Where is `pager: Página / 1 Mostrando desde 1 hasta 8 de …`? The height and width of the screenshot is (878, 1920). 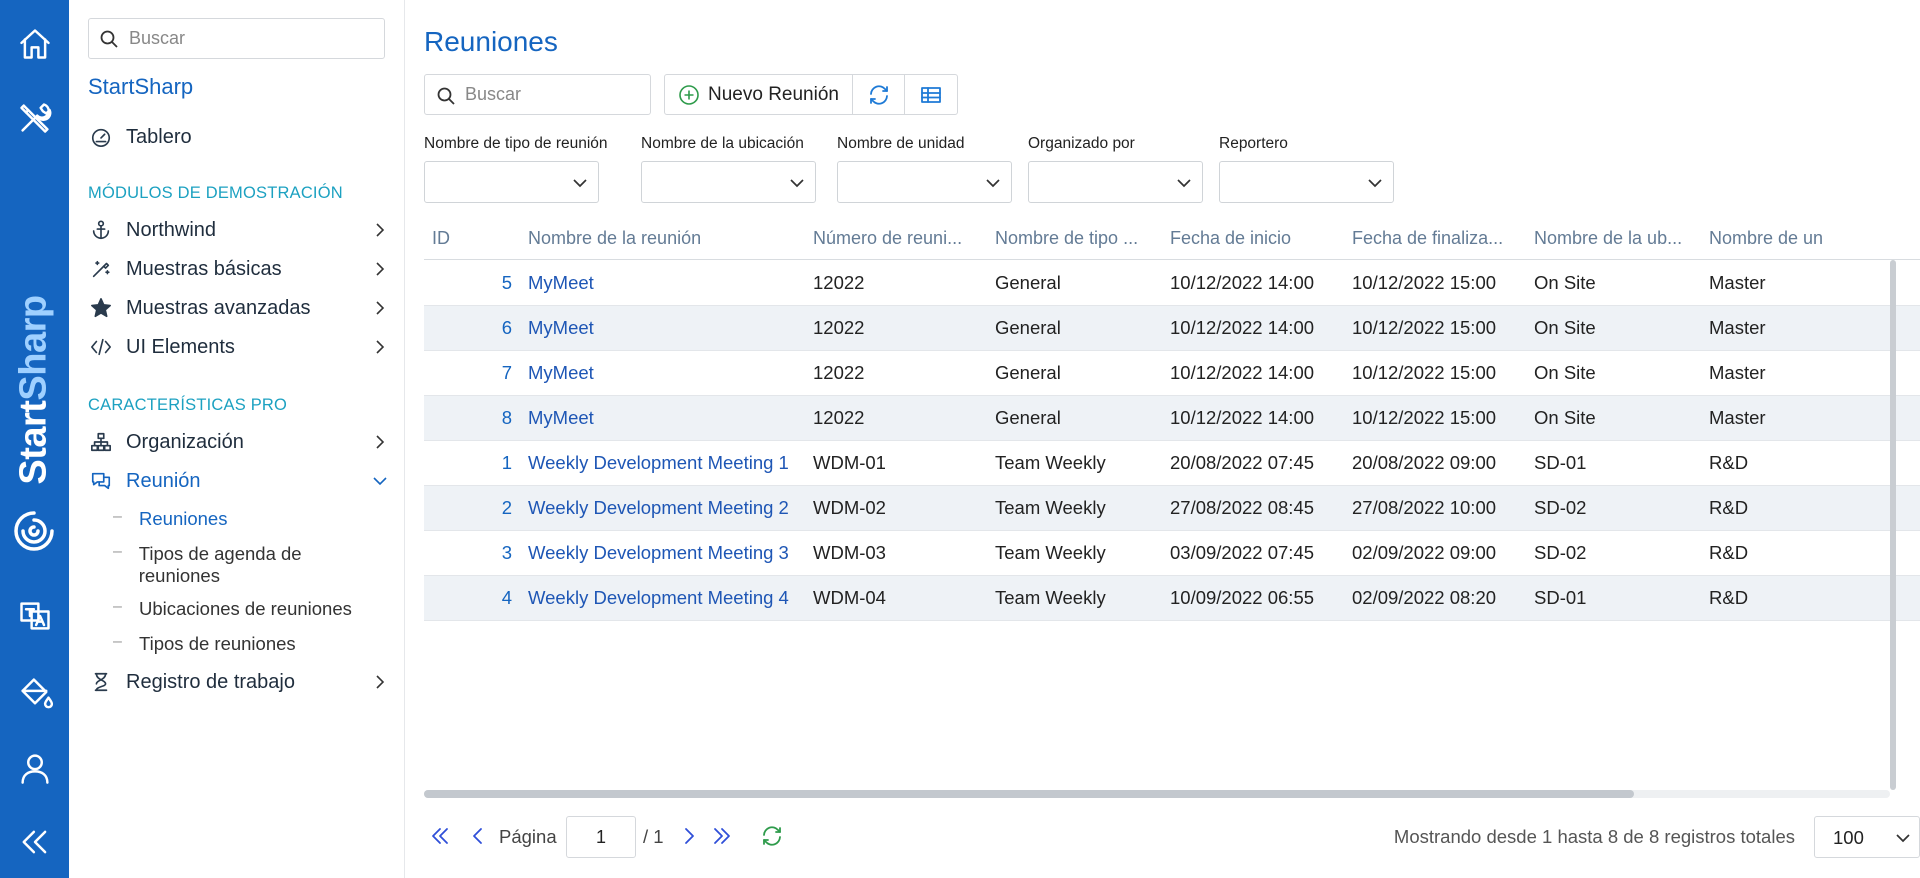 pager: Página / 1 Mostrando desde 1 hasta 8 de … is located at coordinates (1163, 836).